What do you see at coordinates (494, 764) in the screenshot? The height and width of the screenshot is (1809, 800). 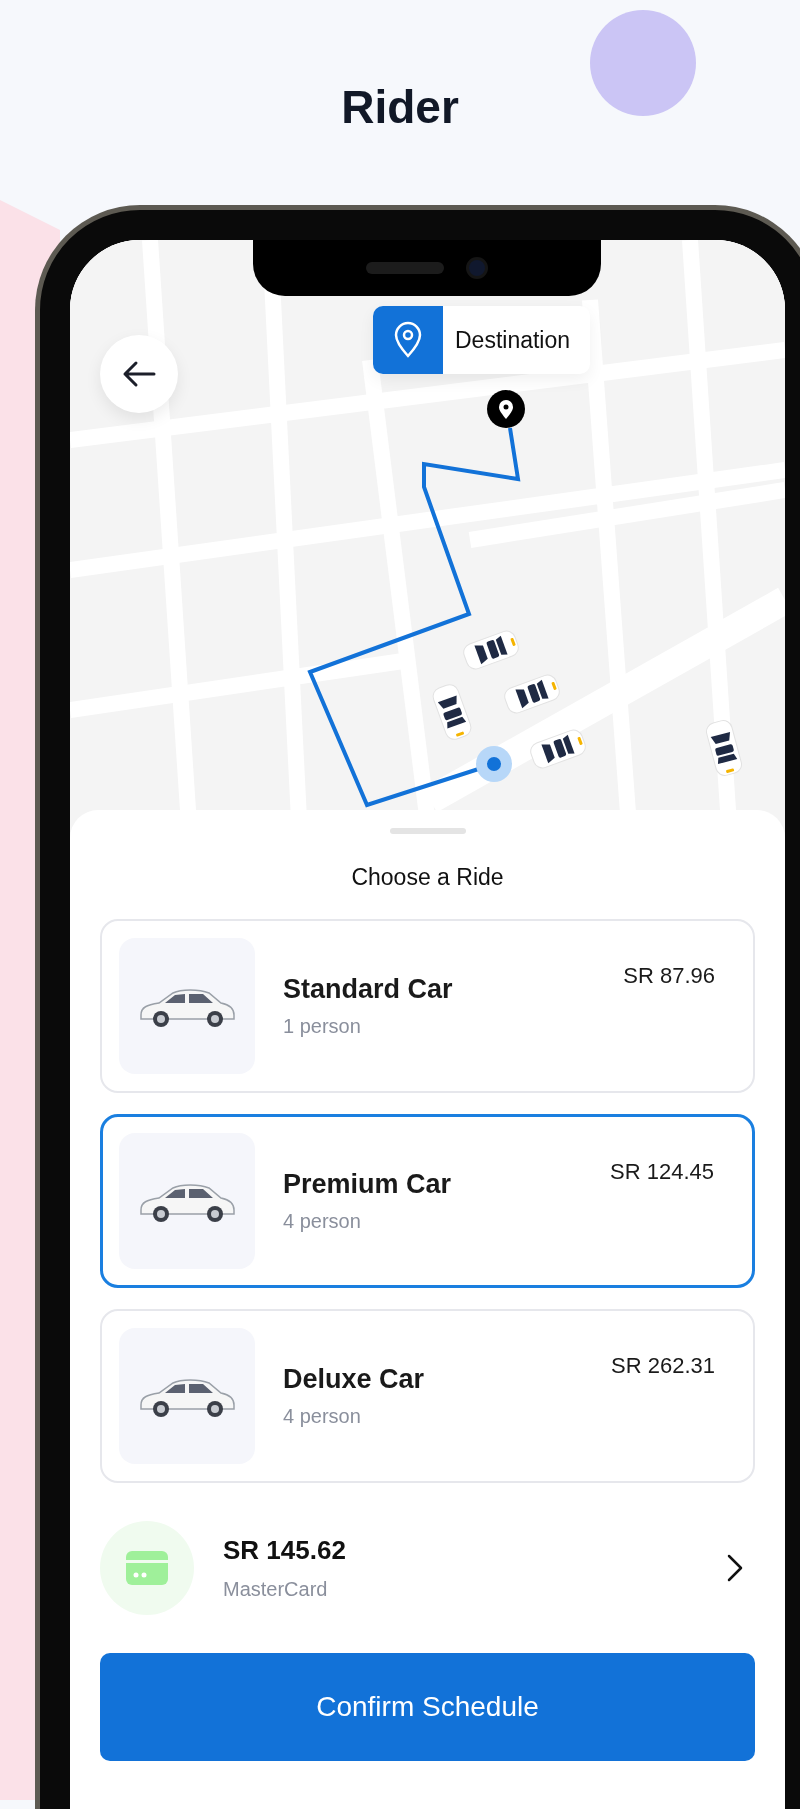 I see `current-location-icon` at bounding box center [494, 764].